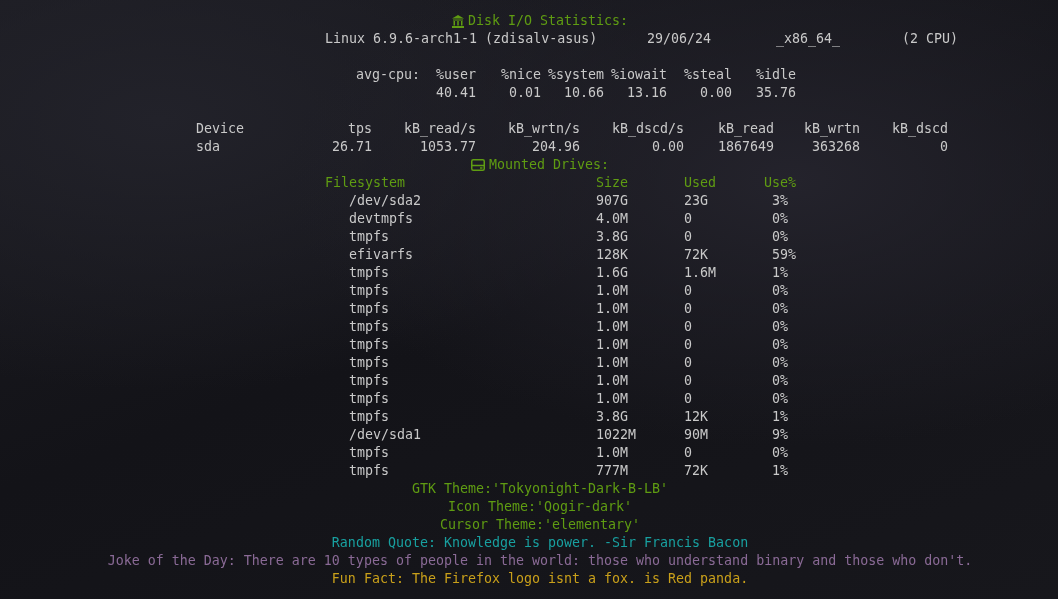  Describe the element at coordinates (701, 183) in the screenshot. I see `column-header: Used` at that location.